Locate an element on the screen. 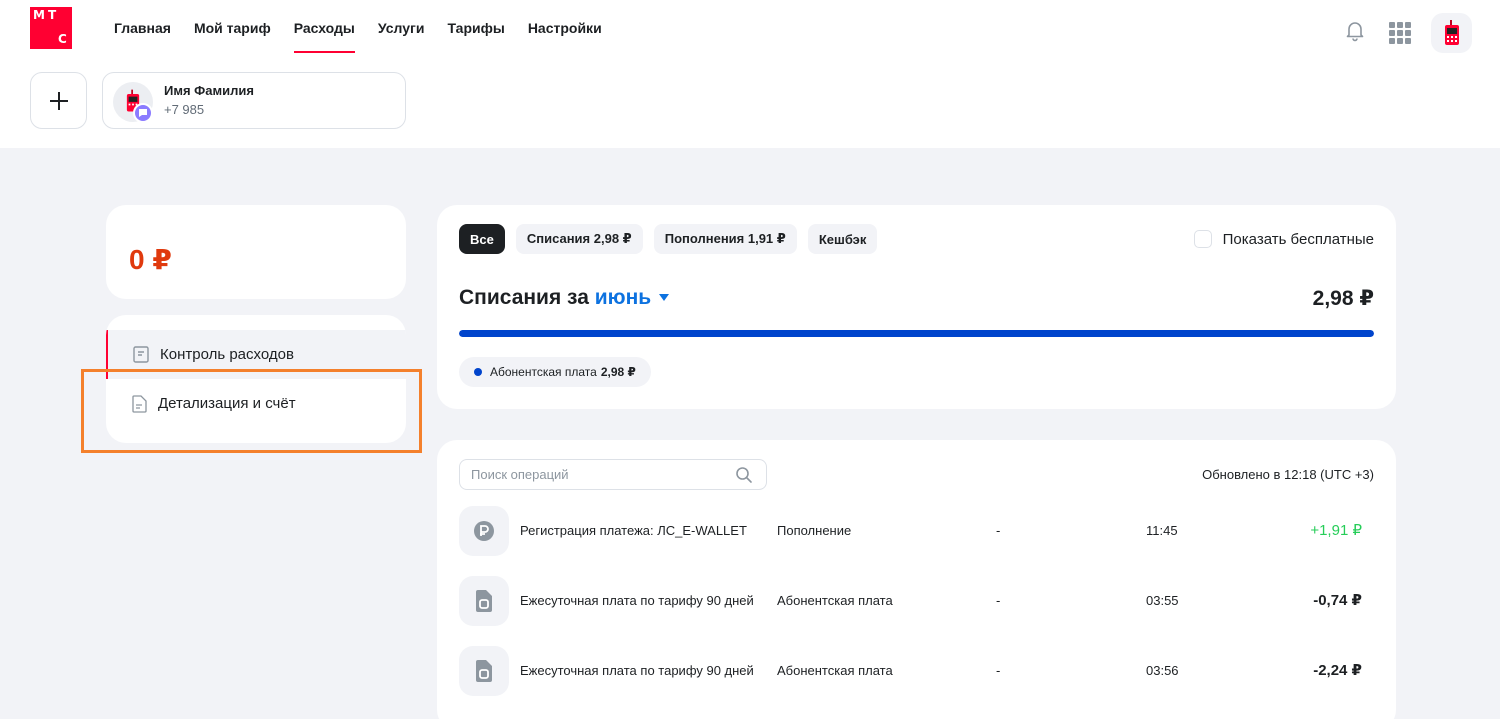 The width and height of the screenshot is (1500, 719). operation-amount: +1,91 ₽ is located at coordinates (1336, 530).